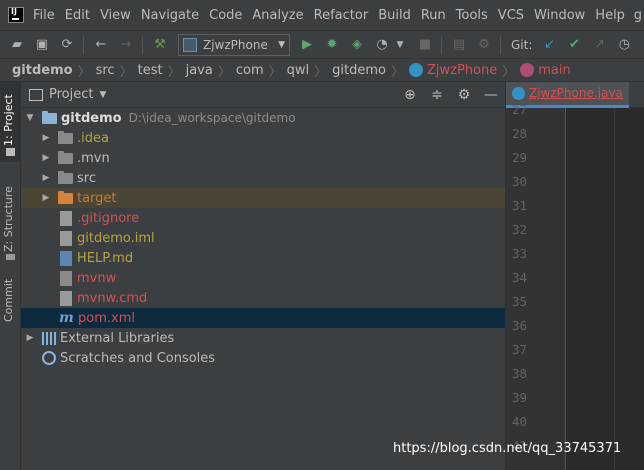 The height and width of the screenshot is (470, 644). Describe the element at coordinates (464, 95) in the screenshot. I see `gear-icon: ⚙` at that location.